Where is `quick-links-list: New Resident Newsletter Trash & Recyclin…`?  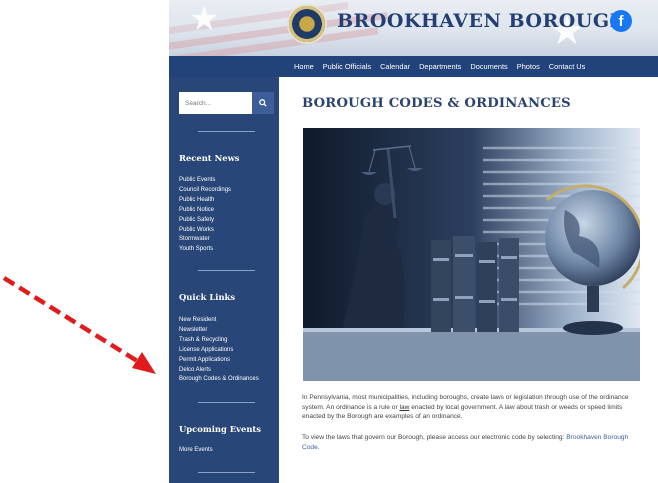 quick-links-list: New Resident Newsletter Trash & Recyclin… is located at coordinates (219, 350).